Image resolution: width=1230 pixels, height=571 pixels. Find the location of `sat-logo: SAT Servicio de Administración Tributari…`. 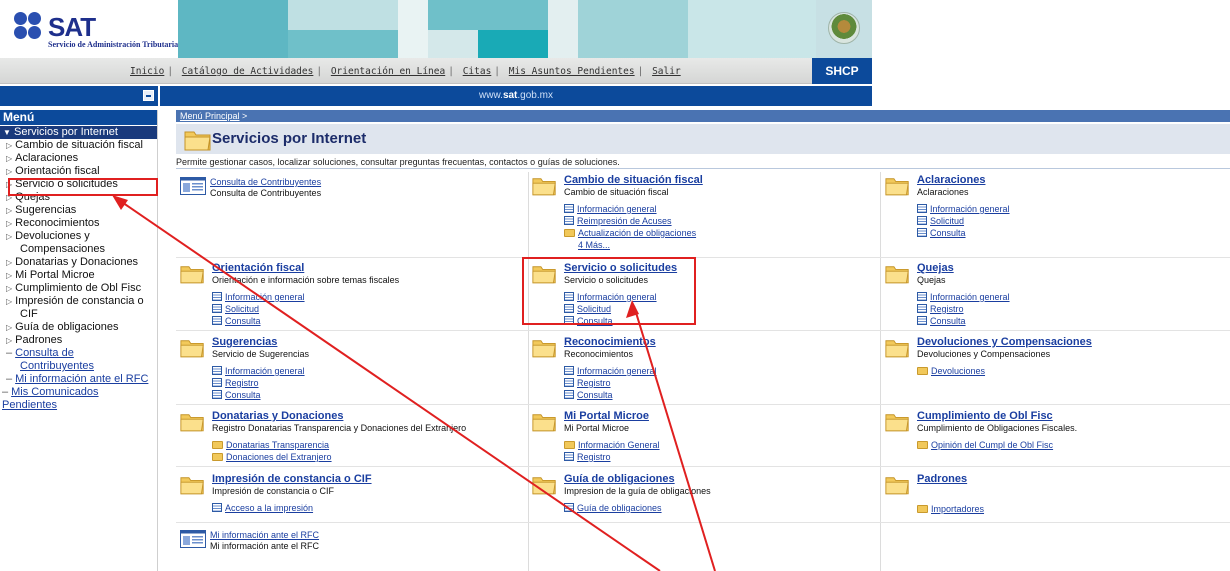

sat-logo: SAT Servicio de Administración Tributari… is located at coordinates (93, 33).